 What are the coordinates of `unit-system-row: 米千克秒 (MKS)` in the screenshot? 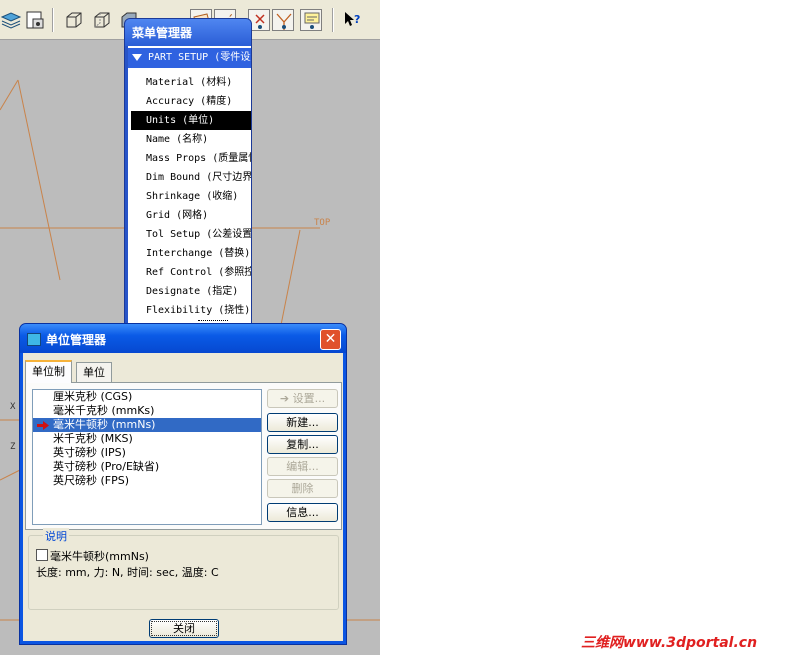 It's located at (147, 439).